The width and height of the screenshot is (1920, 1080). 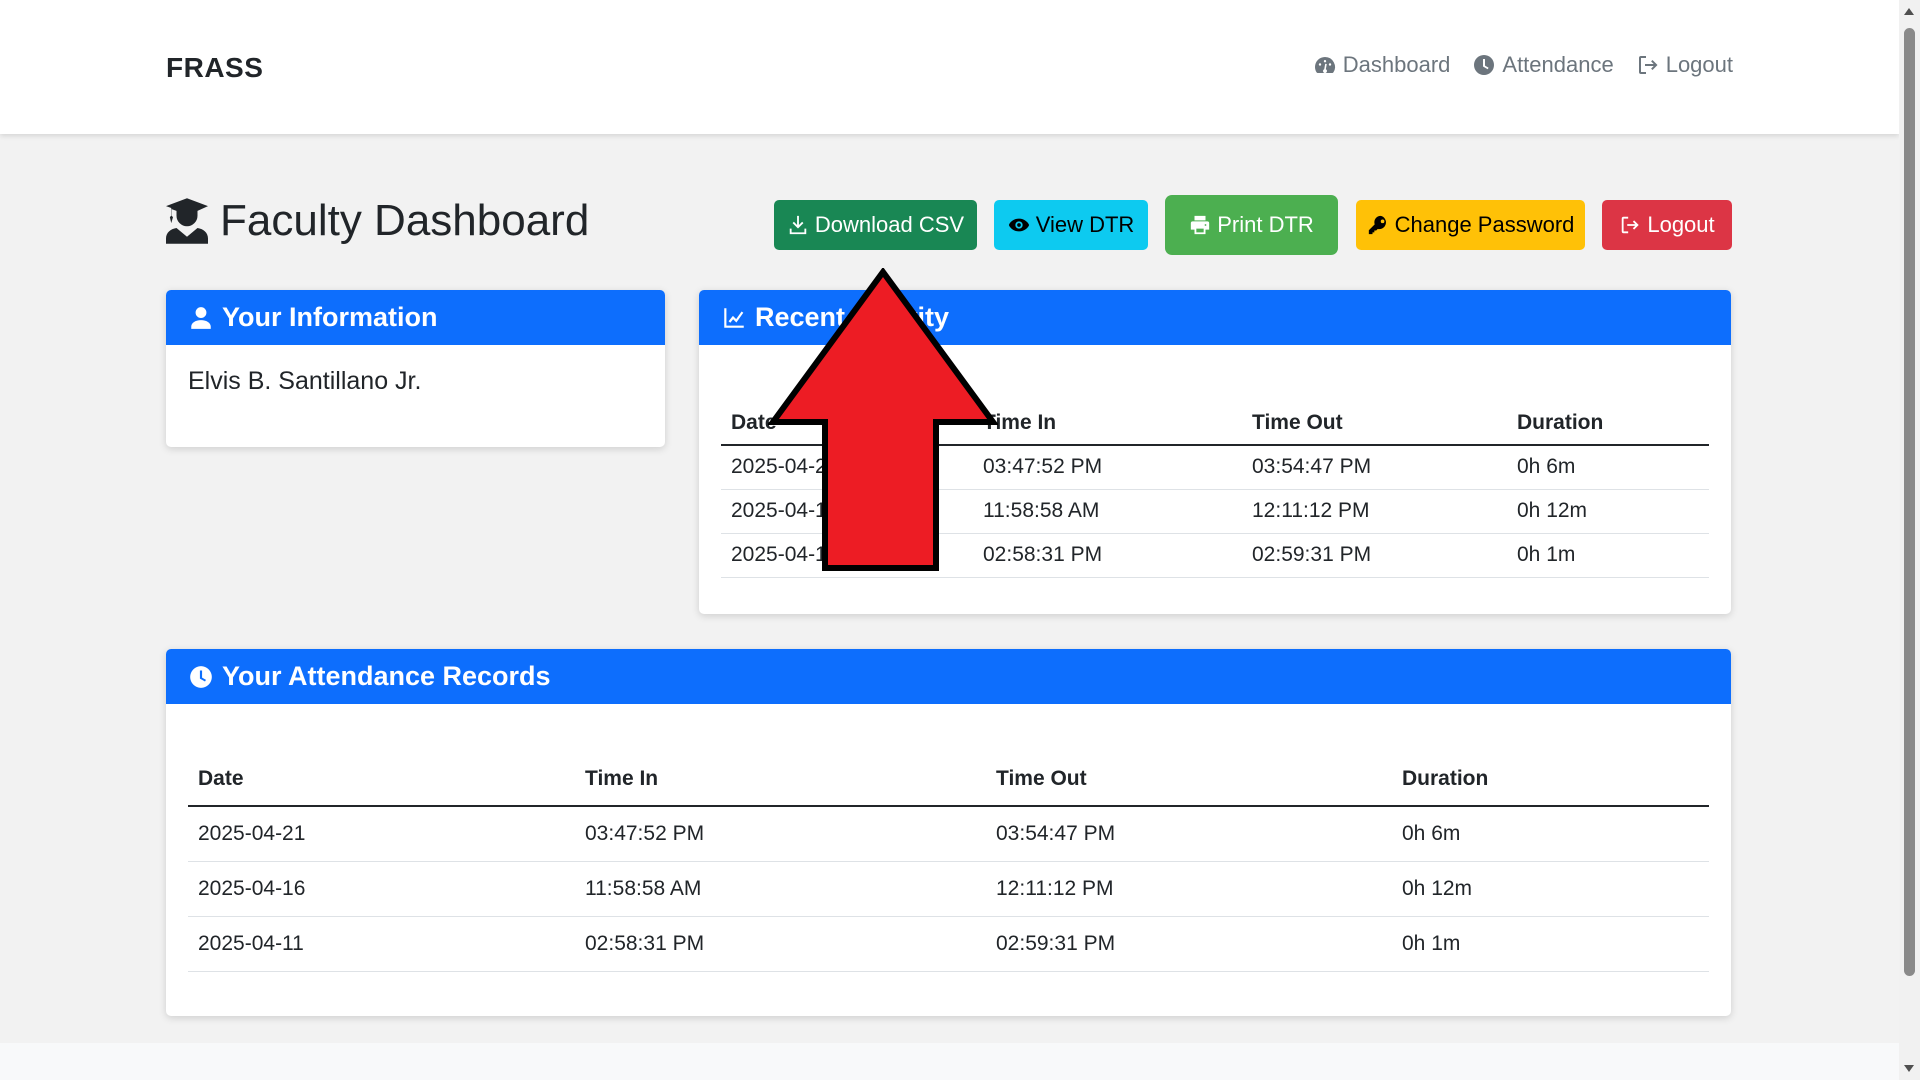 I want to click on logout-button: Logout, so click(x=1667, y=225).